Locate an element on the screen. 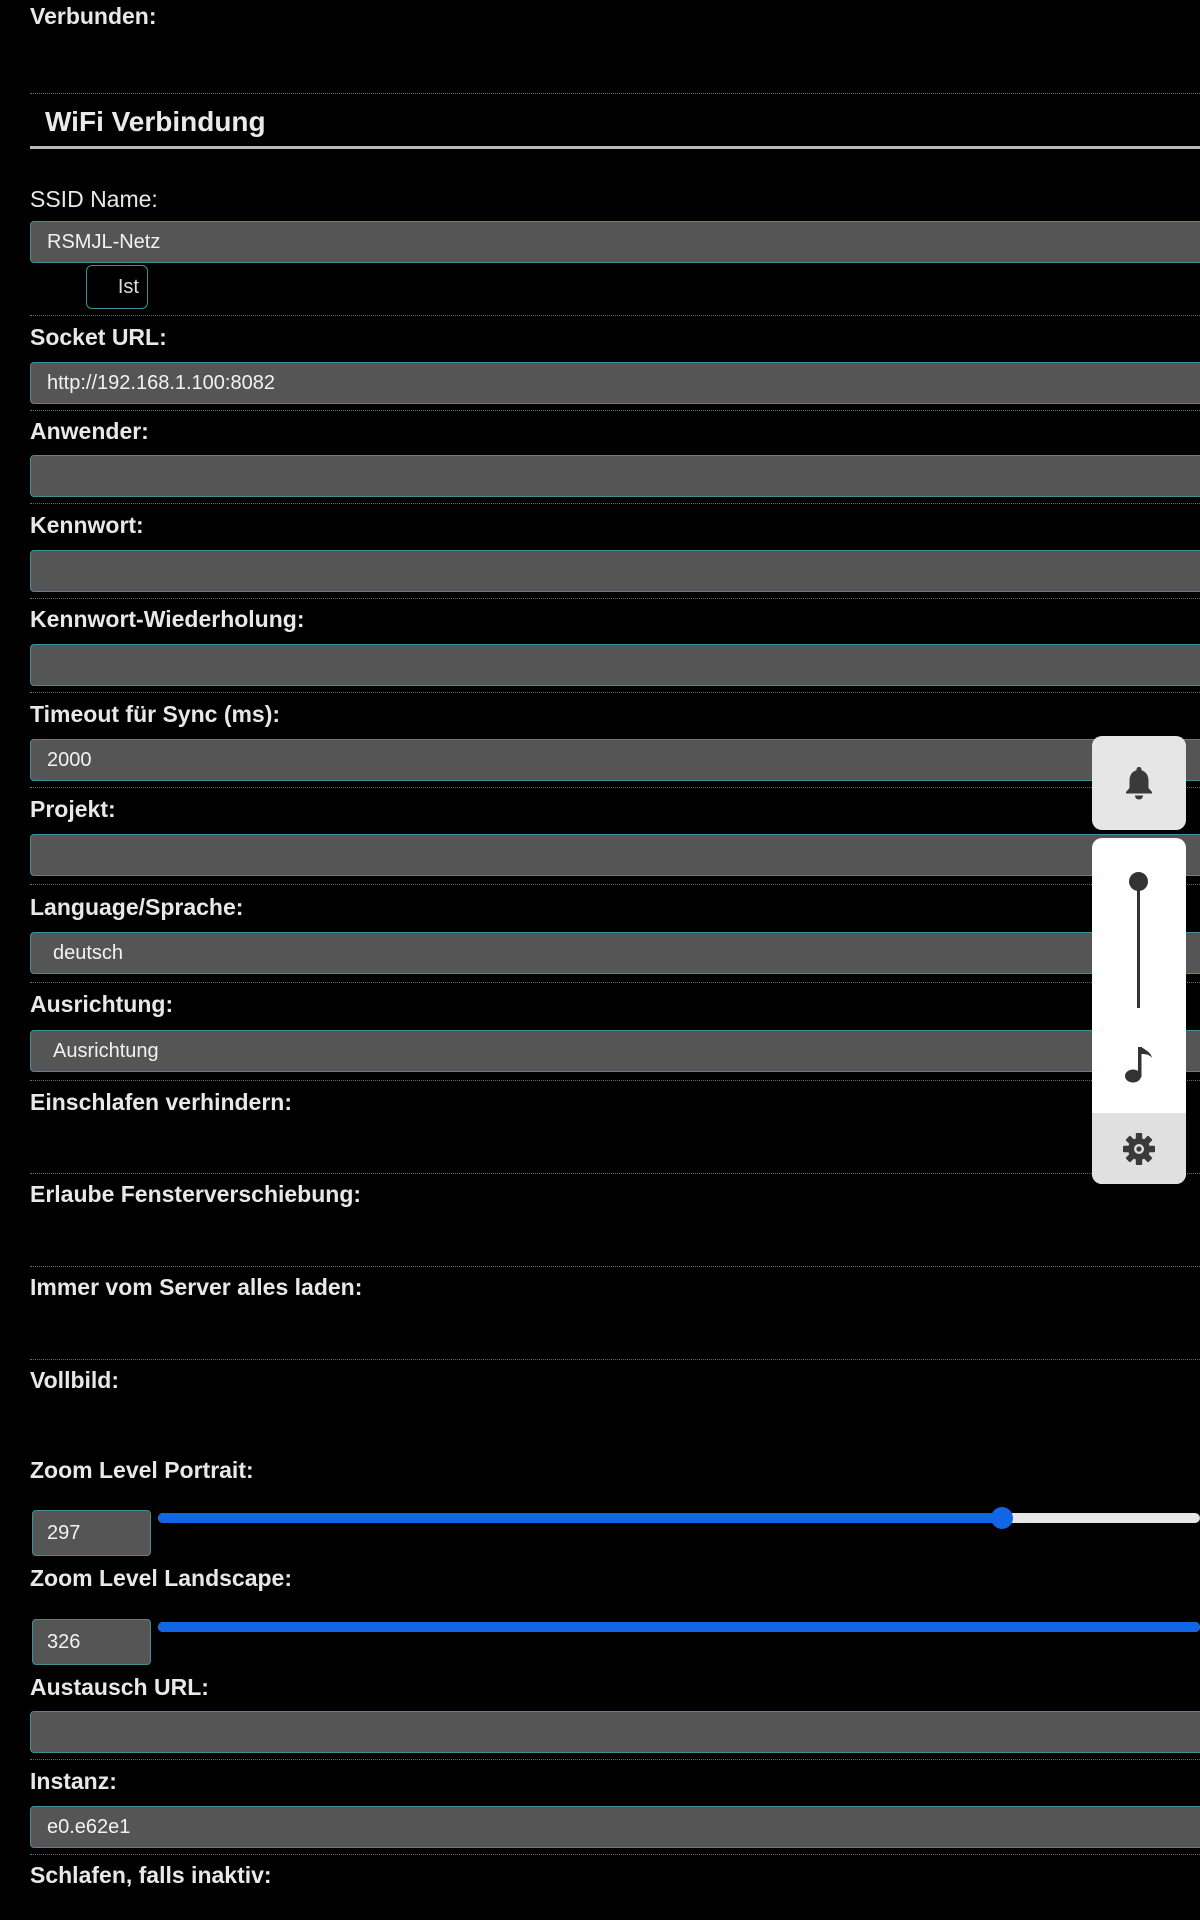  zoom-portrait-label: Zoom Level Portrait: is located at coordinates (142, 1470).